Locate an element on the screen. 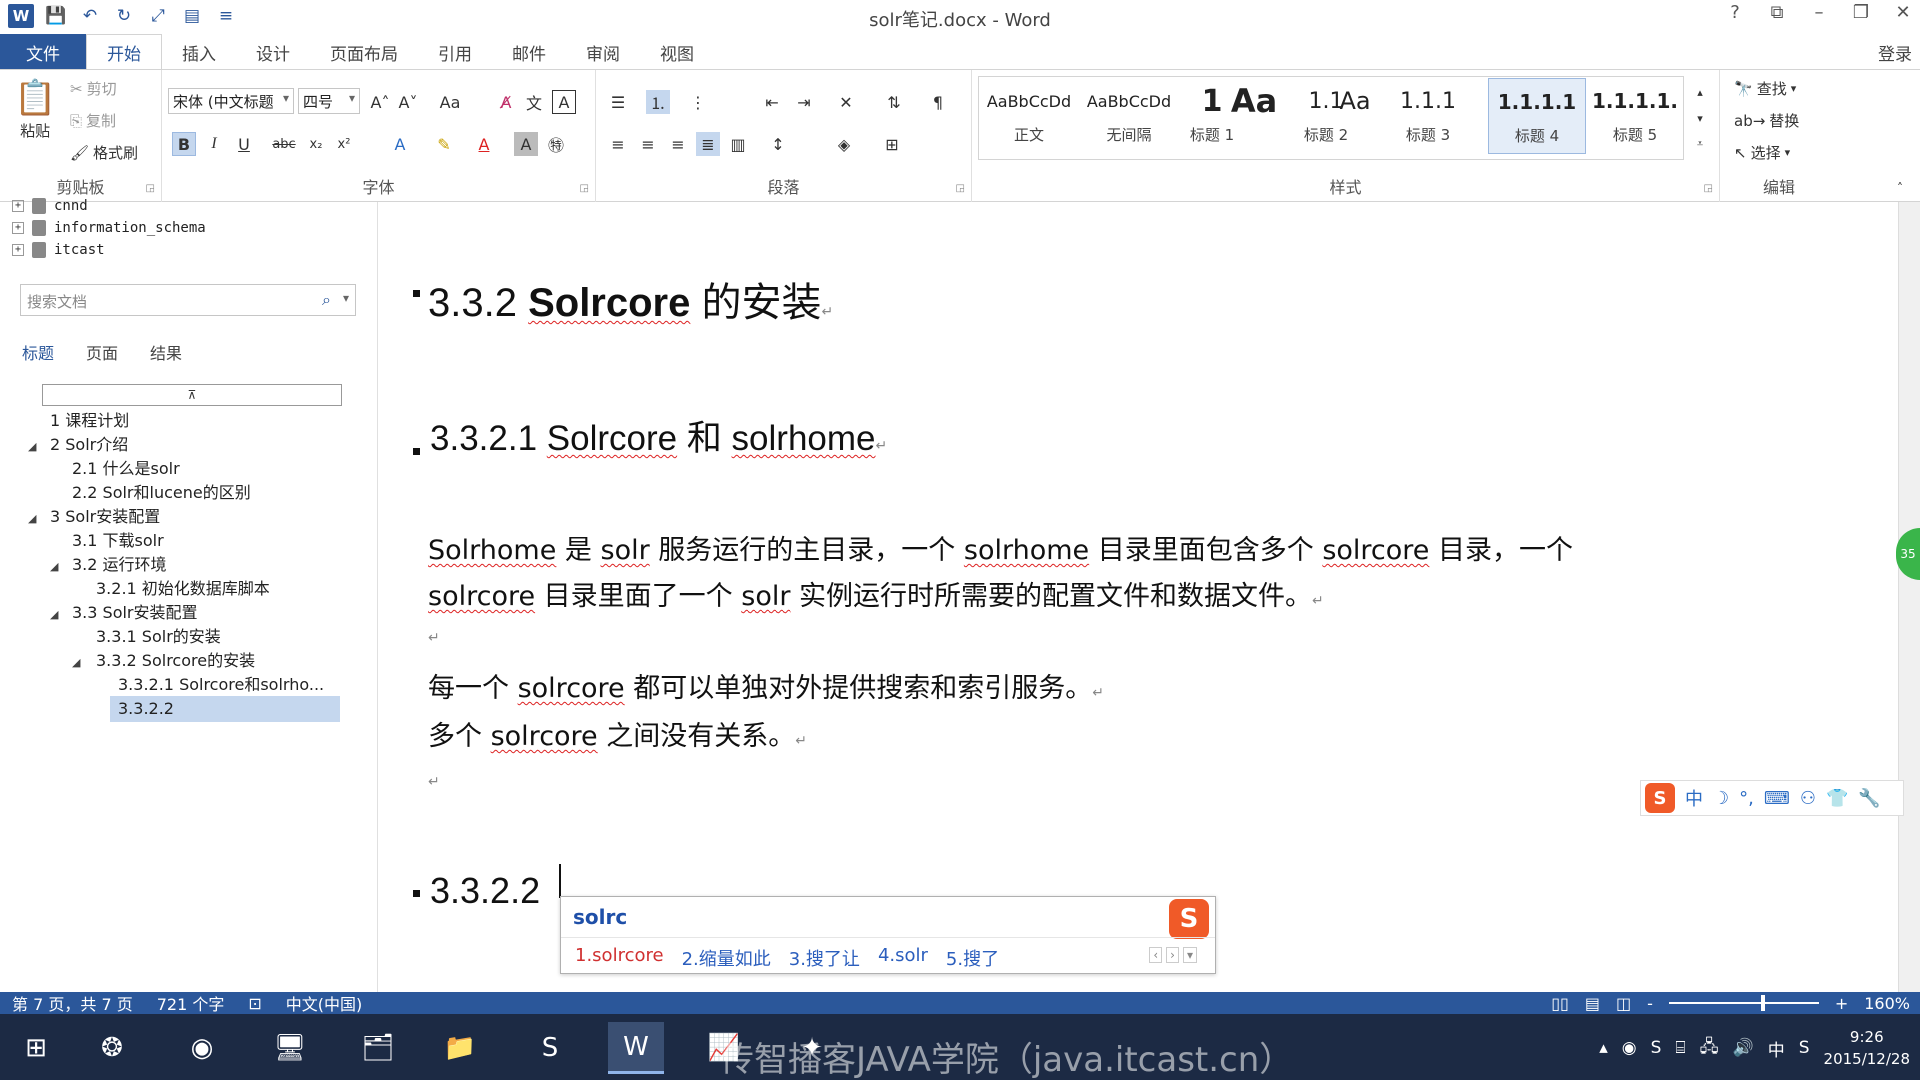 Image resolution: width=1920 pixels, height=1080 pixels. tray-device-icon: ⌸ is located at coordinates (1680, 1048).